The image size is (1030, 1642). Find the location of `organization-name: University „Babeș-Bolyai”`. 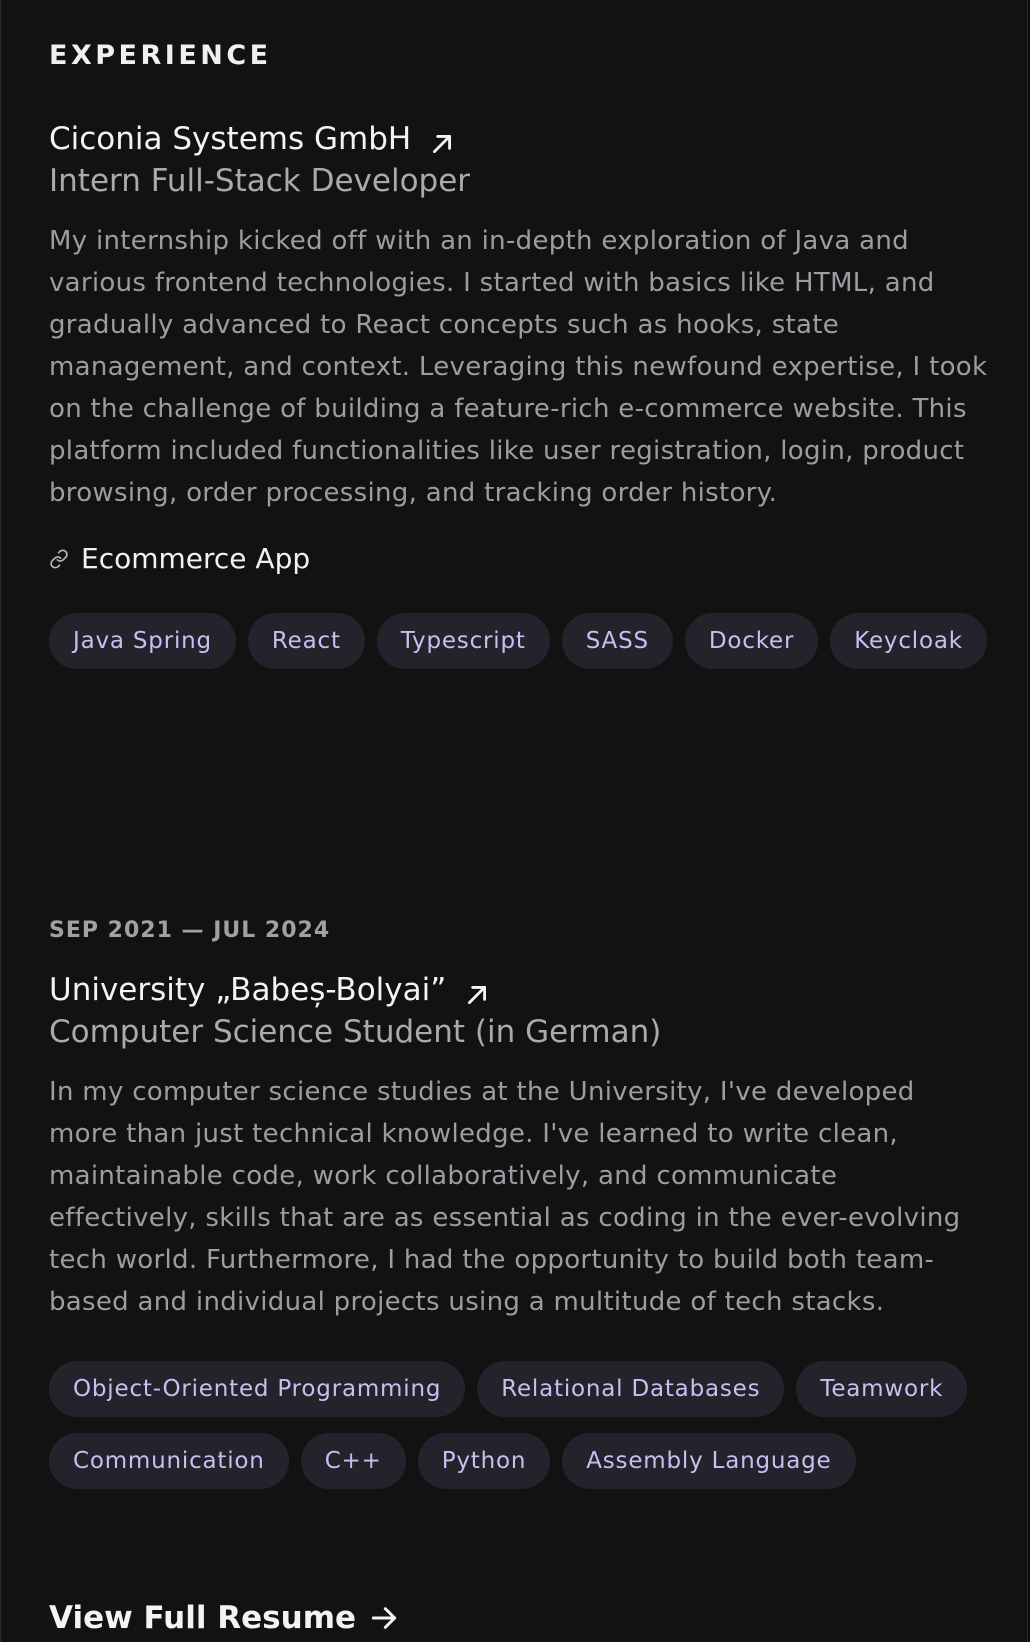

organization-name: University „Babeș-Bolyai” is located at coordinates (248, 990).